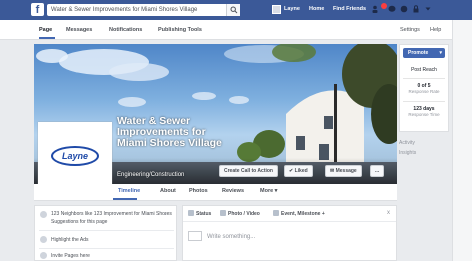 This screenshot has height=261, width=472. I want to click on tab-about: About, so click(168, 191).